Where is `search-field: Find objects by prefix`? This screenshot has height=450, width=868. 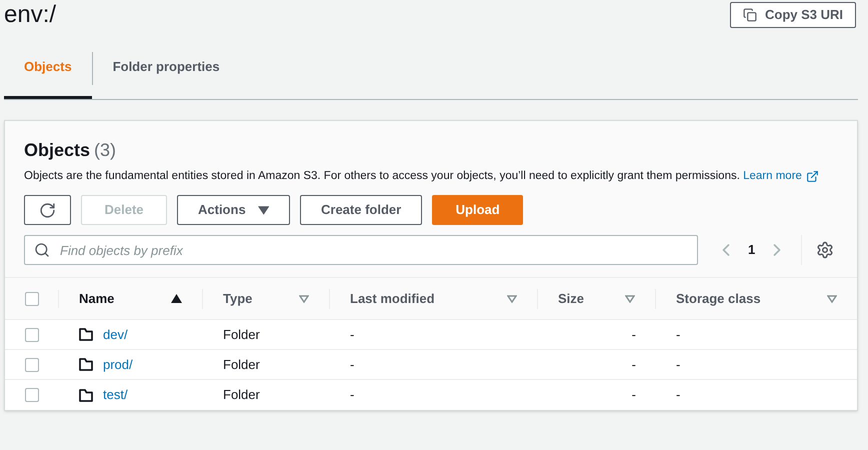 search-field: Find objects by prefix is located at coordinates (361, 250).